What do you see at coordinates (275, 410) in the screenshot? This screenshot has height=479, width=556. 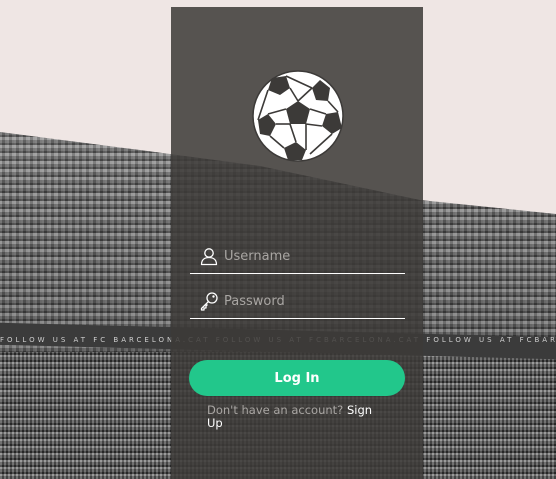 I see `signup-prompt-text: Don't have an account?` at bounding box center [275, 410].